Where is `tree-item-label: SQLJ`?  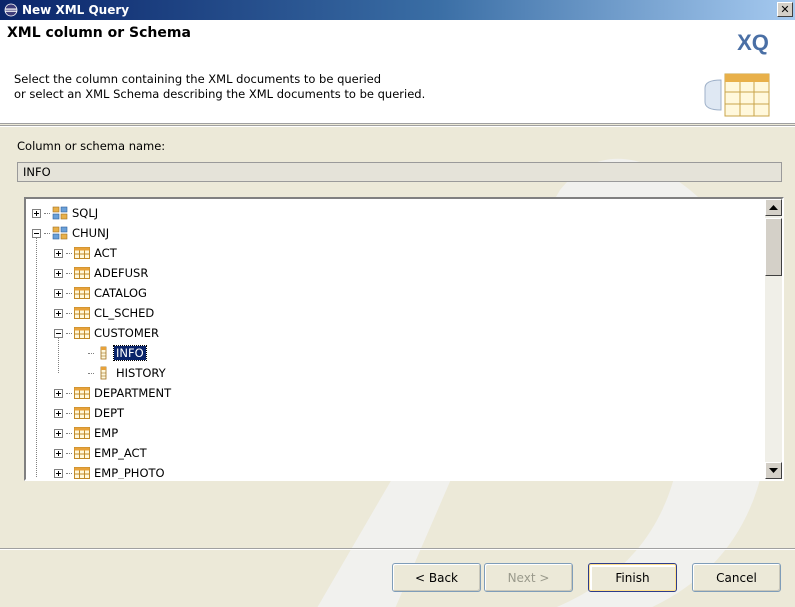 tree-item-label: SQLJ is located at coordinates (85, 213).